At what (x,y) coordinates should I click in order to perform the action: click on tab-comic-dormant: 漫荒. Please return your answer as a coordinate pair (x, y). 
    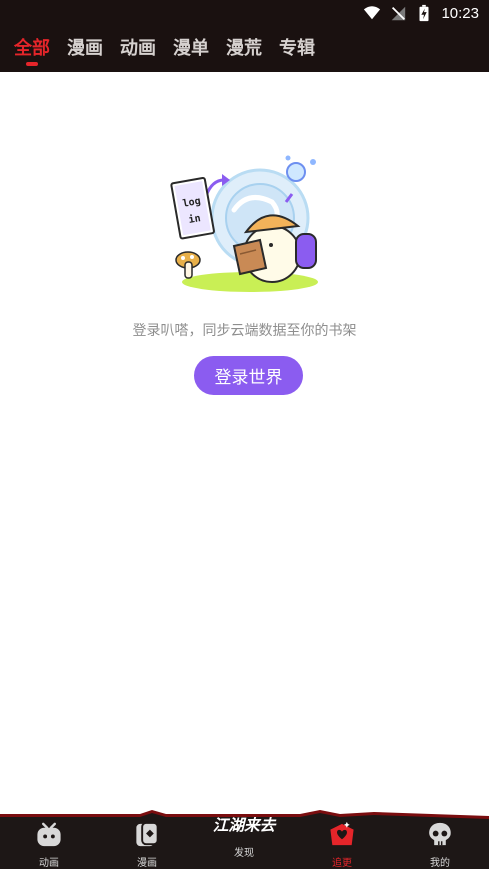
    Looking at the image, I should click on (244, 50).